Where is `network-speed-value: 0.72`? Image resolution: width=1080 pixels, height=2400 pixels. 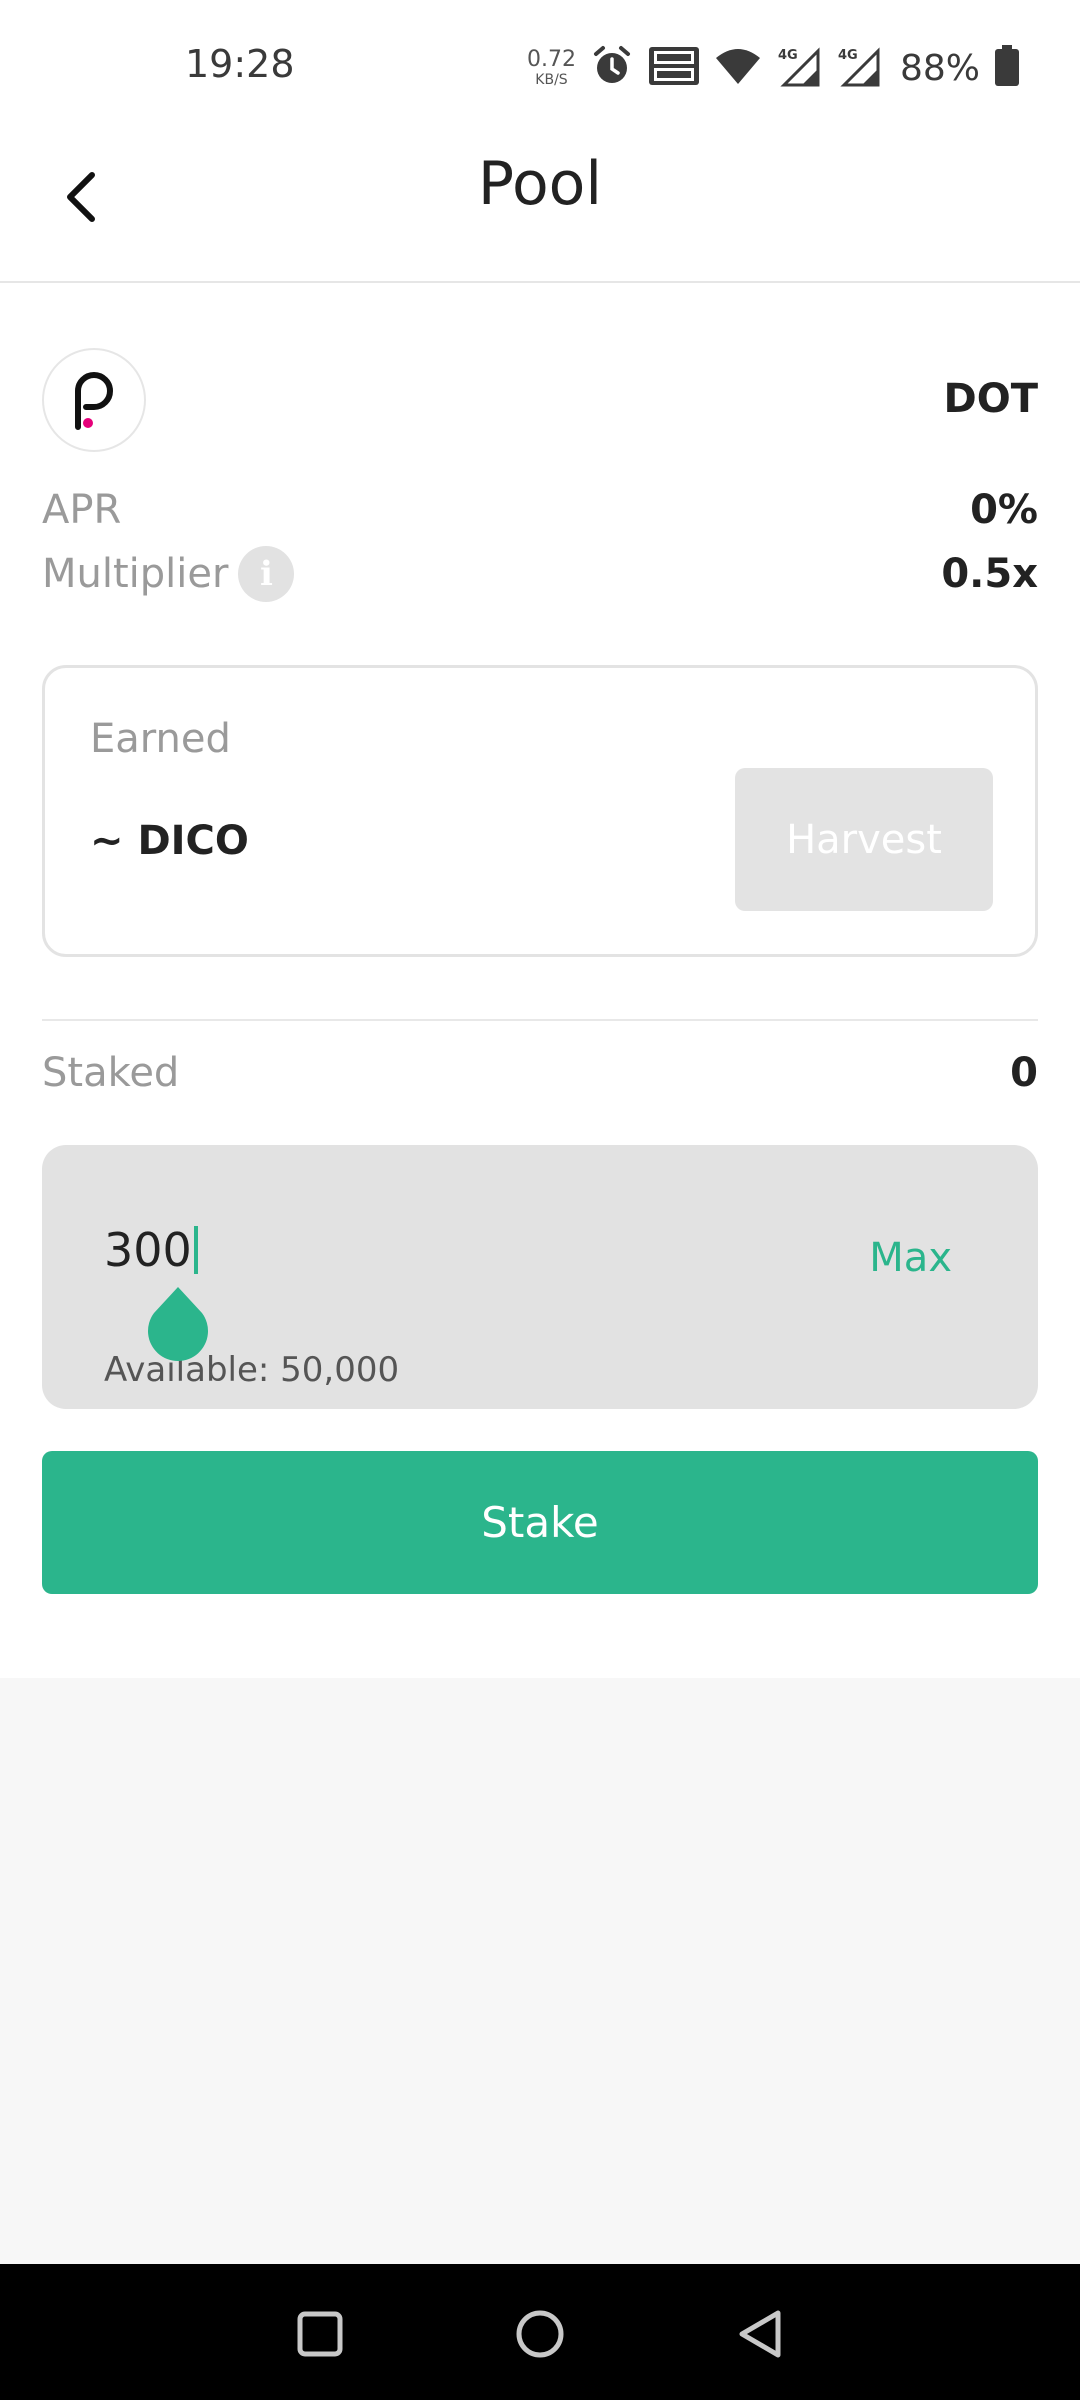 network-speed-value: 0.72 is located at coordinates (551, 59).